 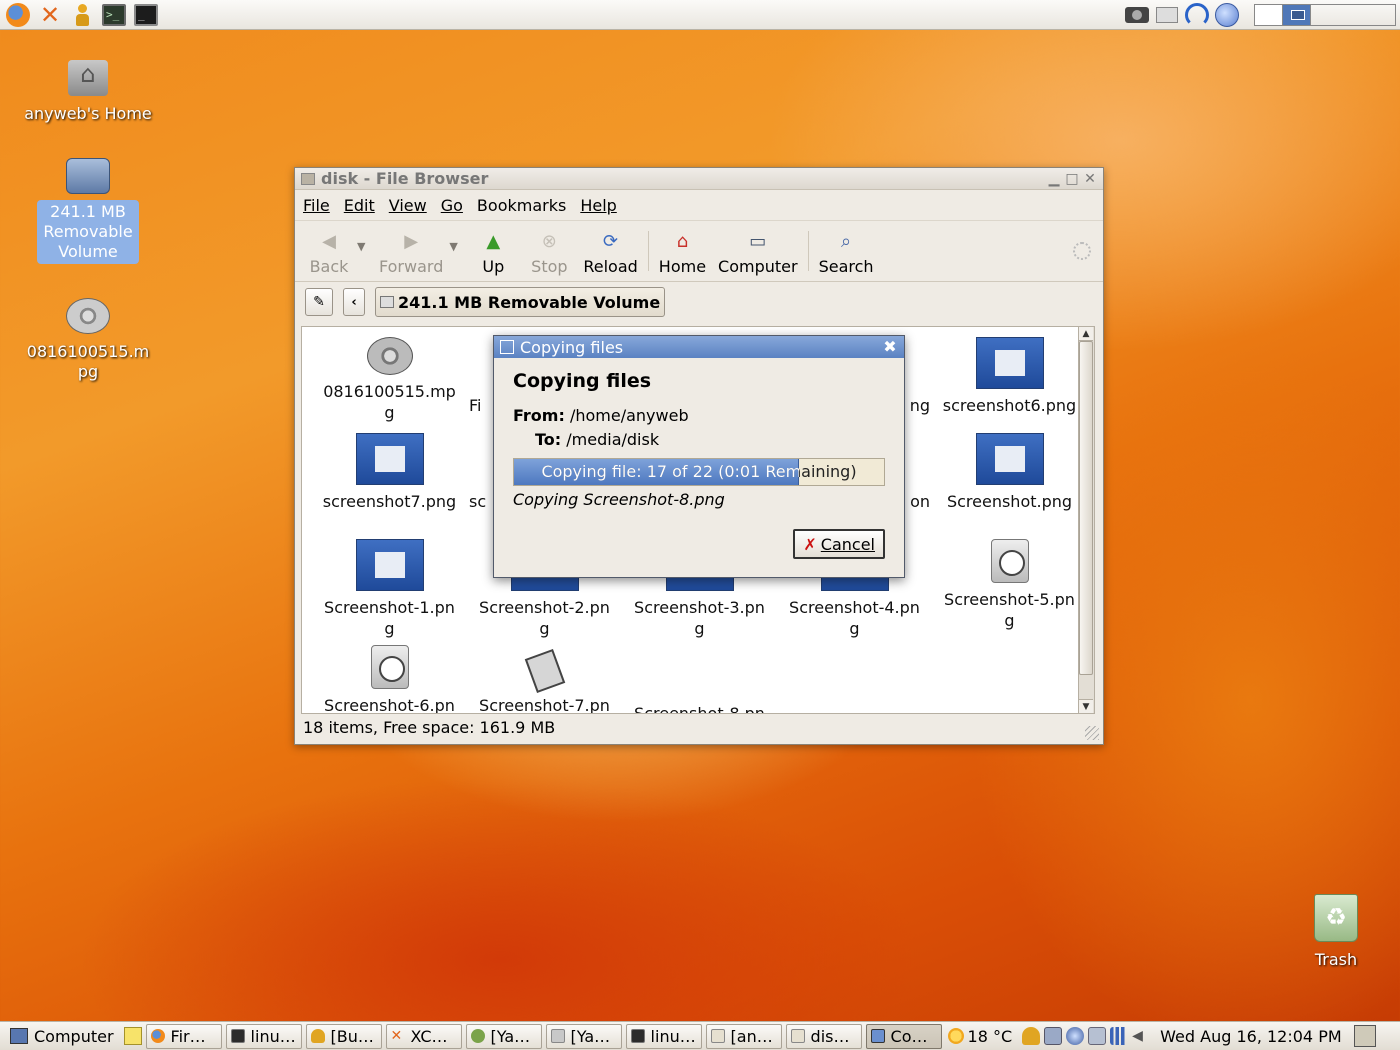 I want to click on drive-icon, so click(x=387, y=302).